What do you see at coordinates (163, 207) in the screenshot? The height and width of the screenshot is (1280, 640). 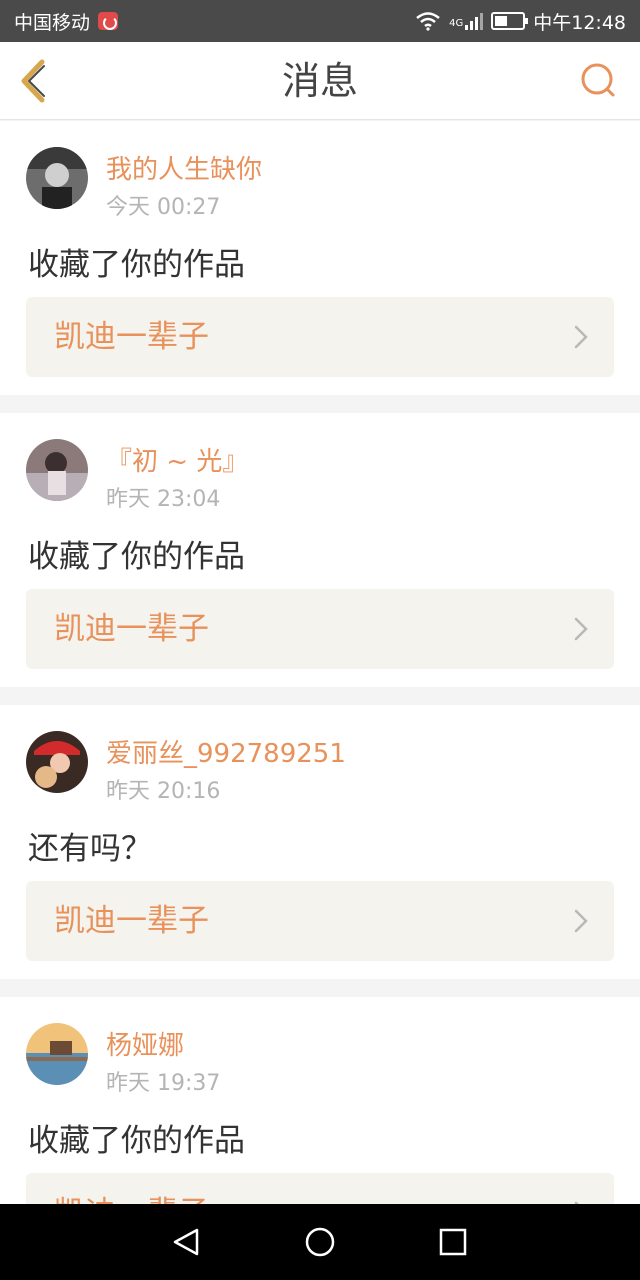 I see `message-time: 今天 00:27` at bounding box center [163, 207].